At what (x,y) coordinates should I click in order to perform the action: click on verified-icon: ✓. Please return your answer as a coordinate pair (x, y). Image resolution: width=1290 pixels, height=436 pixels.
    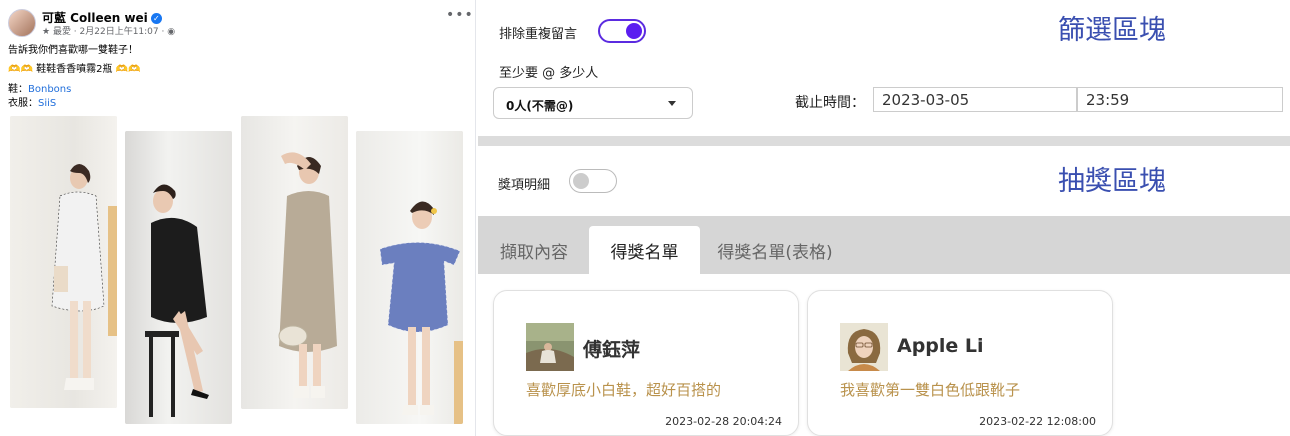
    Looking at the image, I should click on (156, 18).